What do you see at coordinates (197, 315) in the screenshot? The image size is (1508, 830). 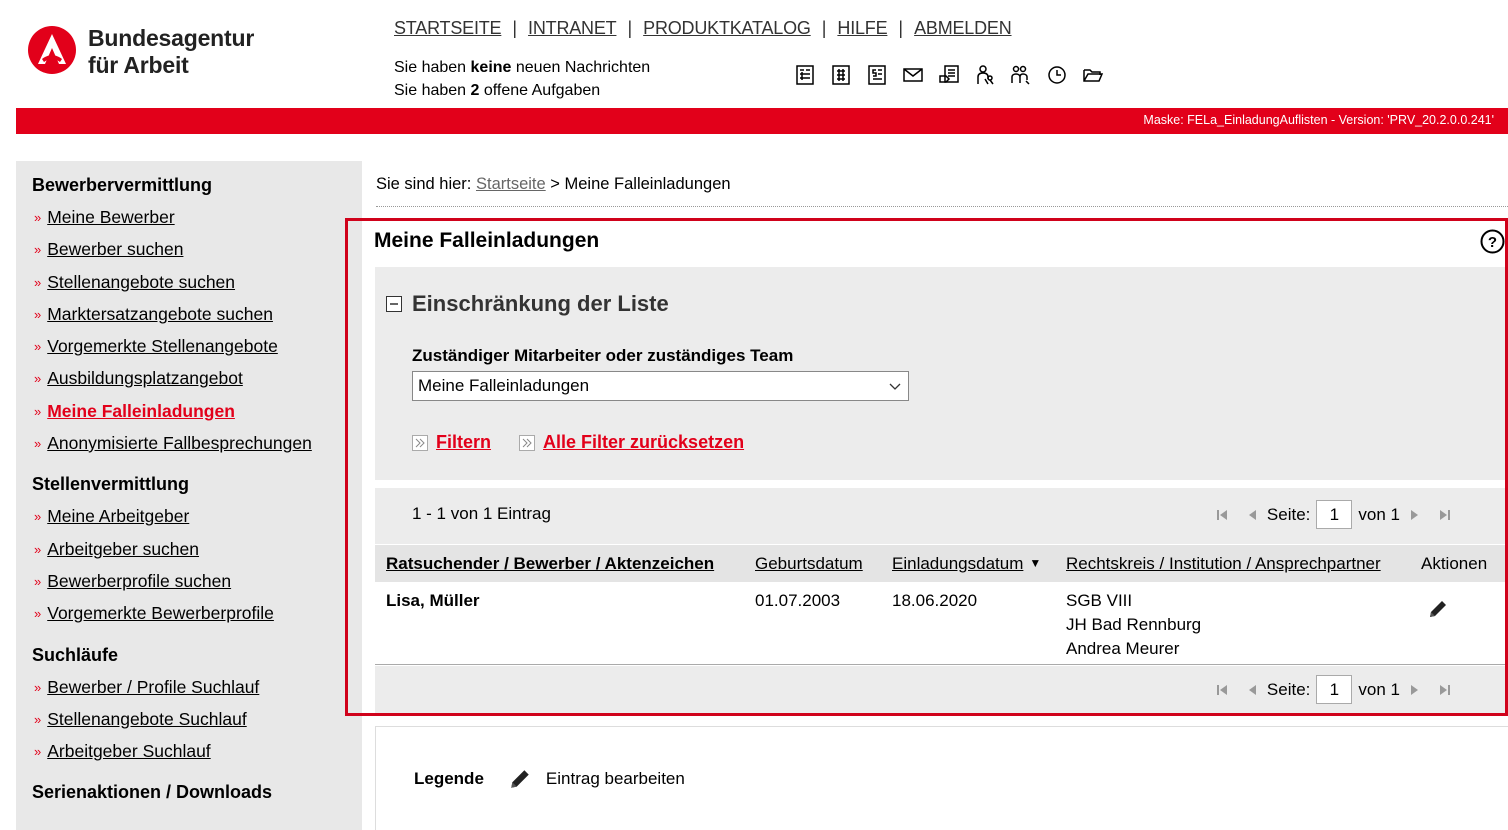 I see `sidebar-item-marktersatzangebote-suchen: » Marktersatzangebote suchen` at bounding box center [197, 315].